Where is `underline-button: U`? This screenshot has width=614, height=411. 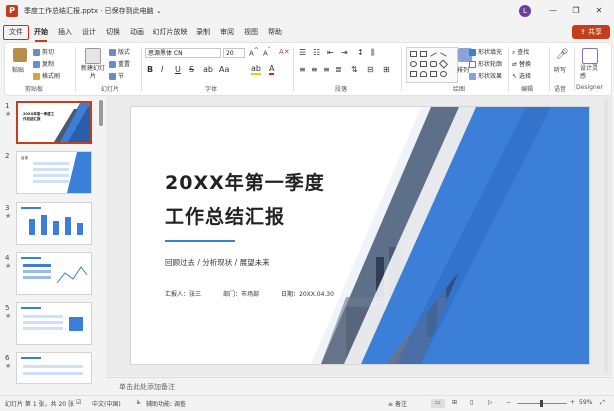
underline-button: U is located at coordinates (178, 69).